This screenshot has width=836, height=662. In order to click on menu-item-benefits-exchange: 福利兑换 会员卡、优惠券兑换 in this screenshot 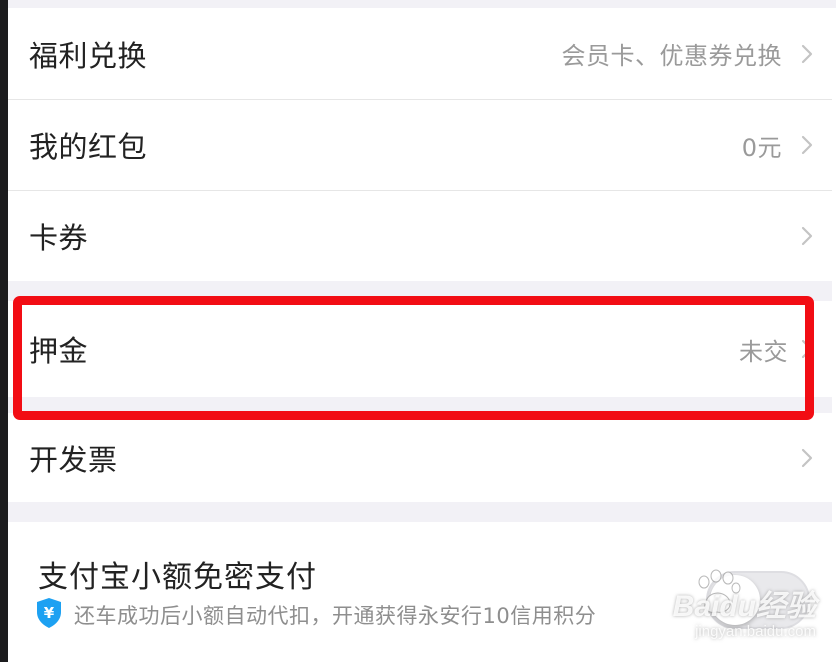, I will do `click(420, 53)`.